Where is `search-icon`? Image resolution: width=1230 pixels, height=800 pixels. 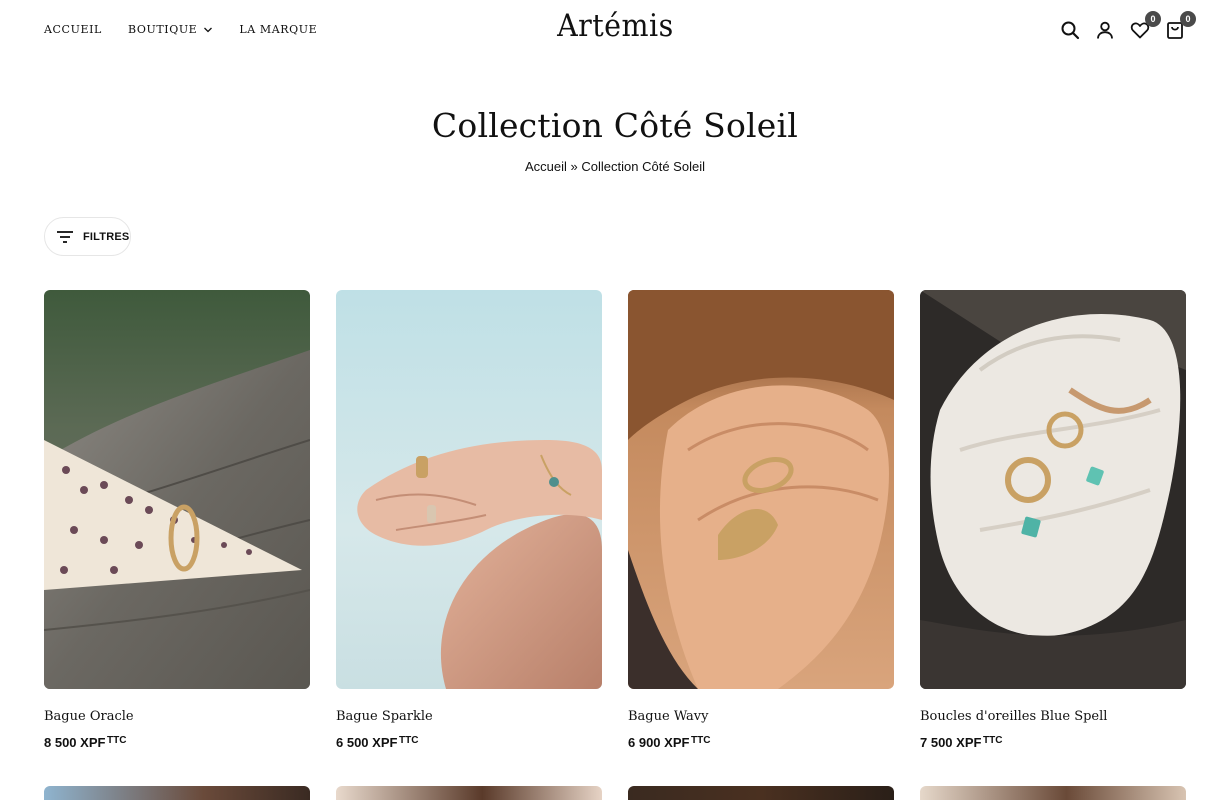
search-icon is located at coordinates (1070, 30).